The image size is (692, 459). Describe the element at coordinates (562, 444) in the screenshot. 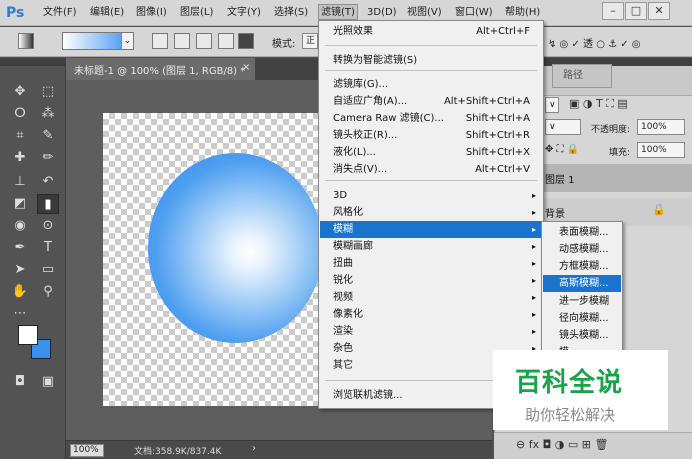

I see `layers-footer-icons: ⊖ fx ◘ ◑ ▭ ⊞ 🗑` at that location.